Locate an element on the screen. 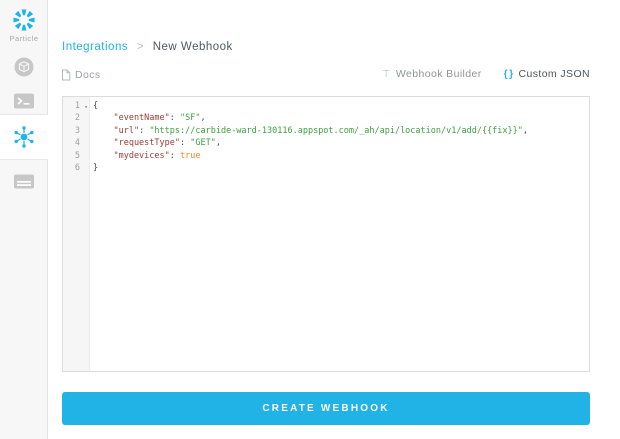  tab-label: Custom JSON is located at coordinates (554, 74).